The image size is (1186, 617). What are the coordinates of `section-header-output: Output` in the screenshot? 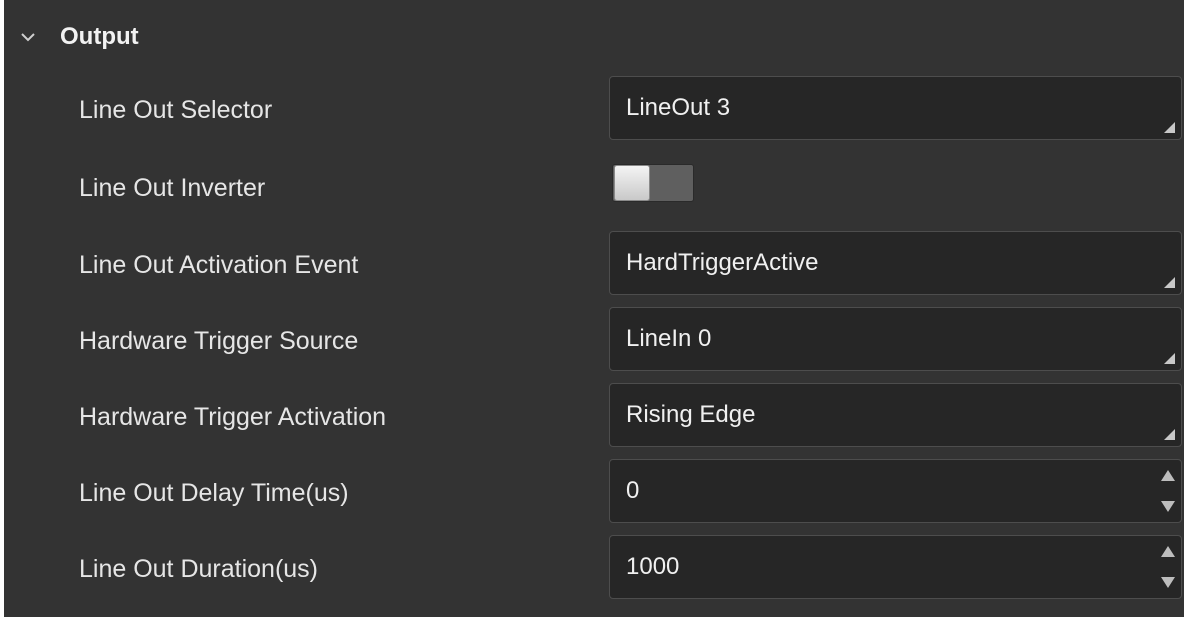 It's located at (594, 39).